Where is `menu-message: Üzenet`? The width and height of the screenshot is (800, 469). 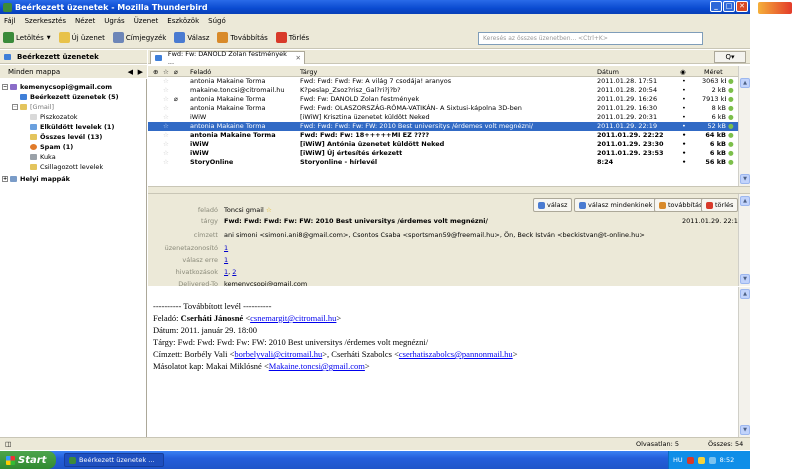
menu-message: Üzenet is located at coordinates (146, 21).